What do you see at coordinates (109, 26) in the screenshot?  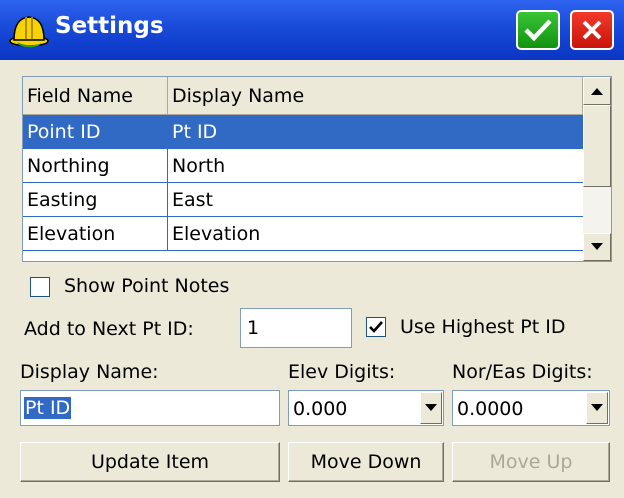 I see `window-title: Settings` at bounding box center [109, 26].